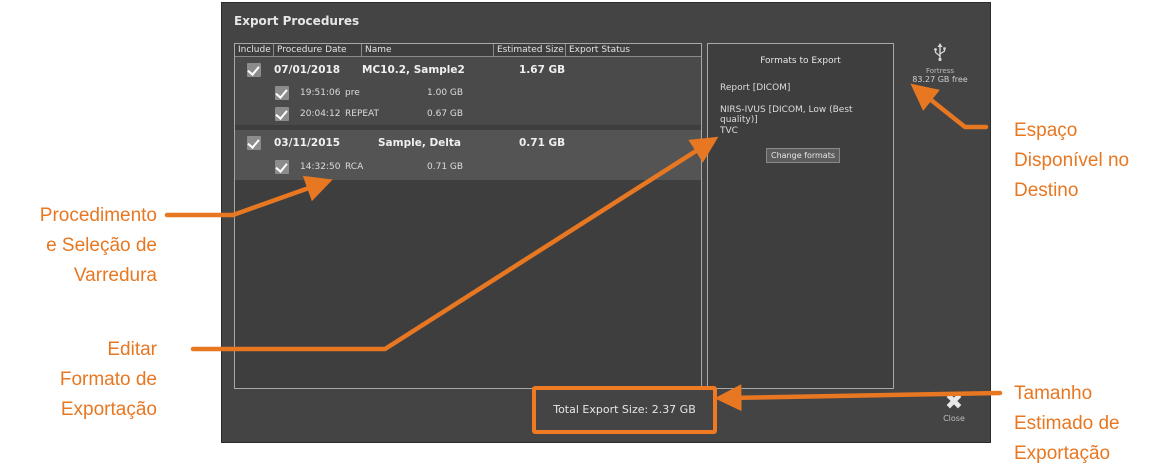 The height and width of the screenshot is (470, 1162). Describe the element at coordinates (949, 106) in the screenshot. I see `arrow-free-space` at that location.